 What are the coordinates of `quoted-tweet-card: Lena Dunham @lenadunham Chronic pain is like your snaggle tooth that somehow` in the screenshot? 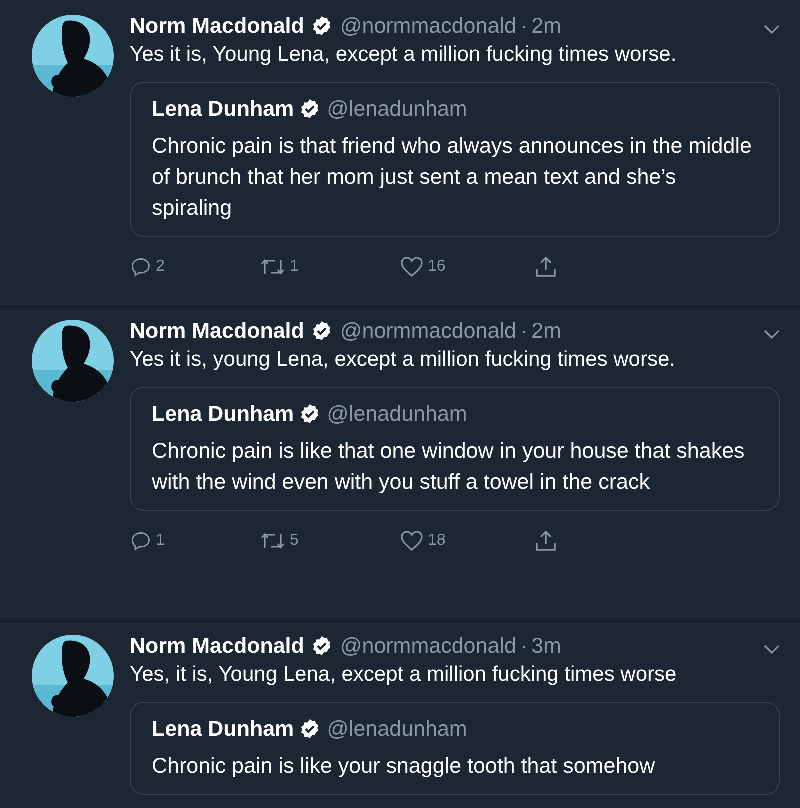 It's located at (455, 748).